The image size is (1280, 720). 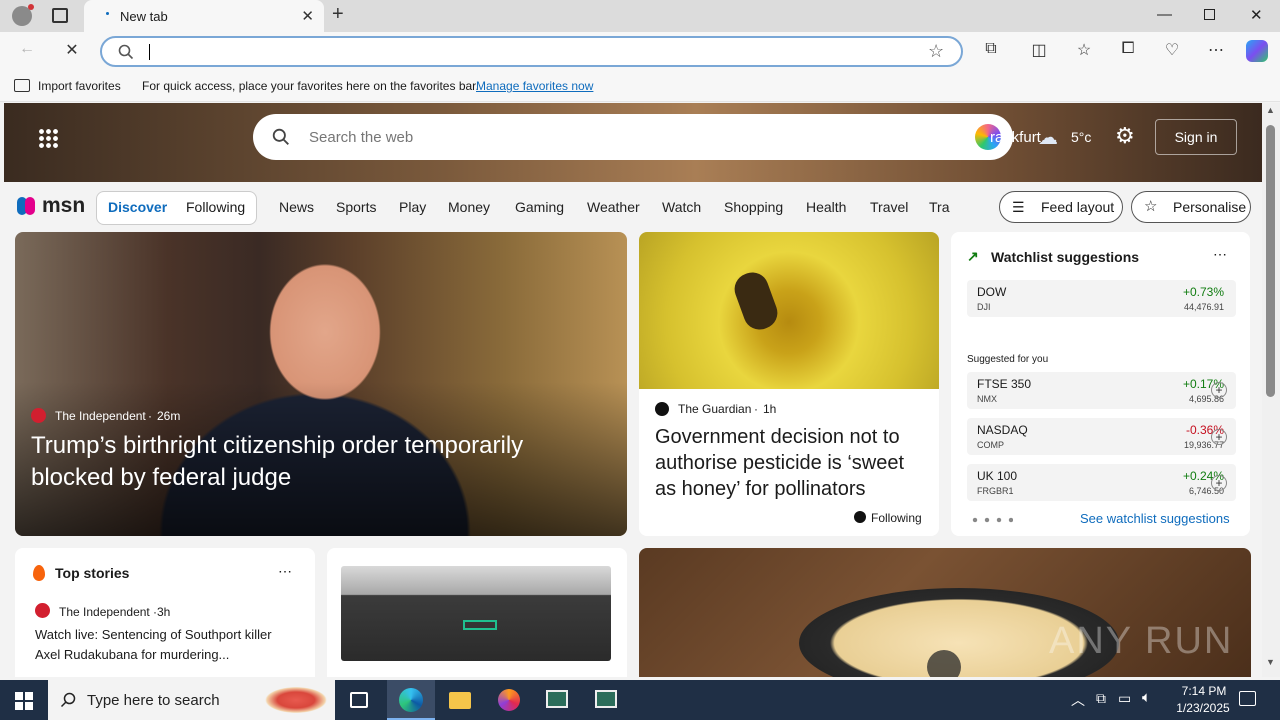 What do you see at coordinates (1101, 698) in the screenshot?
I see `tray-app-icon: ⧉` at bounding box center [1101, 698].